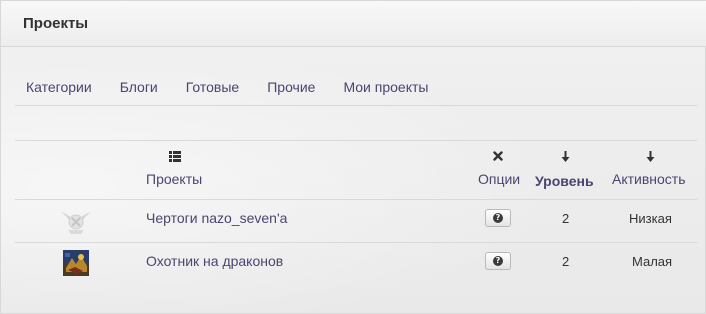 This screenshot has width=706, height=314. What do you see at coordinates (76, 223) in the screenshot?
I see `emblem-placeholder-icon` at bounding box center [76, 223].